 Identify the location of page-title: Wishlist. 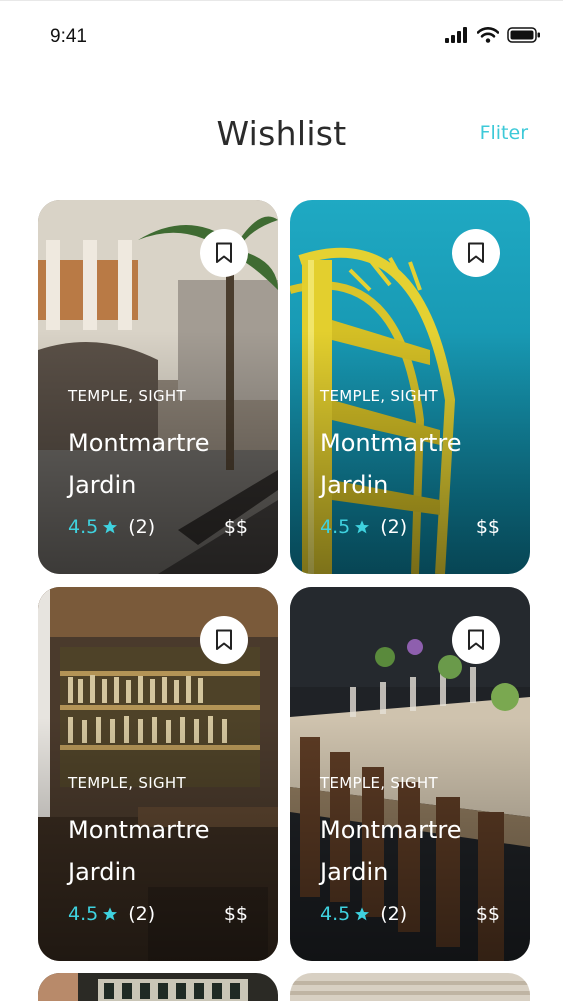
(281, 133).